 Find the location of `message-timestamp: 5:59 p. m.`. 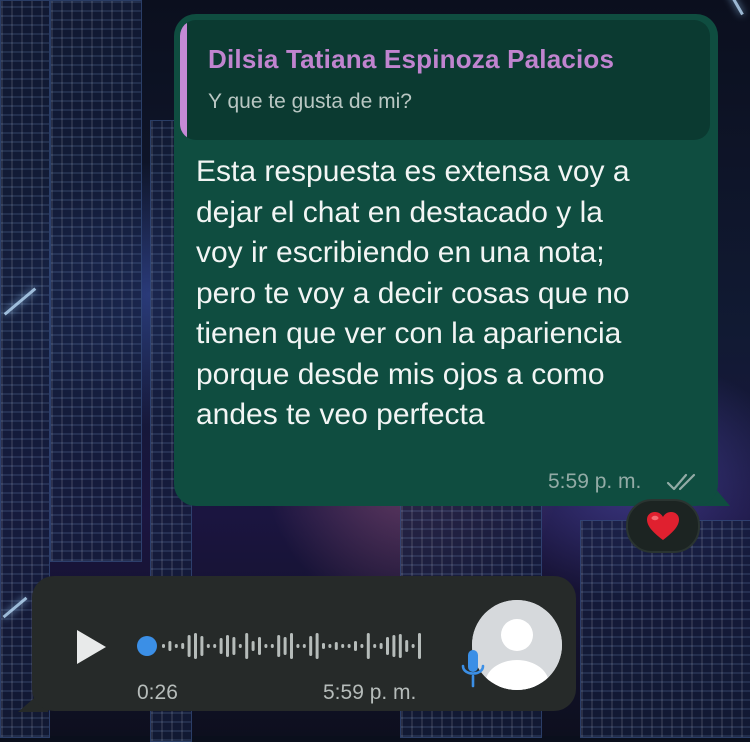

message-timestamp: 5:59 p. m. is located at coordinates (595, 481).